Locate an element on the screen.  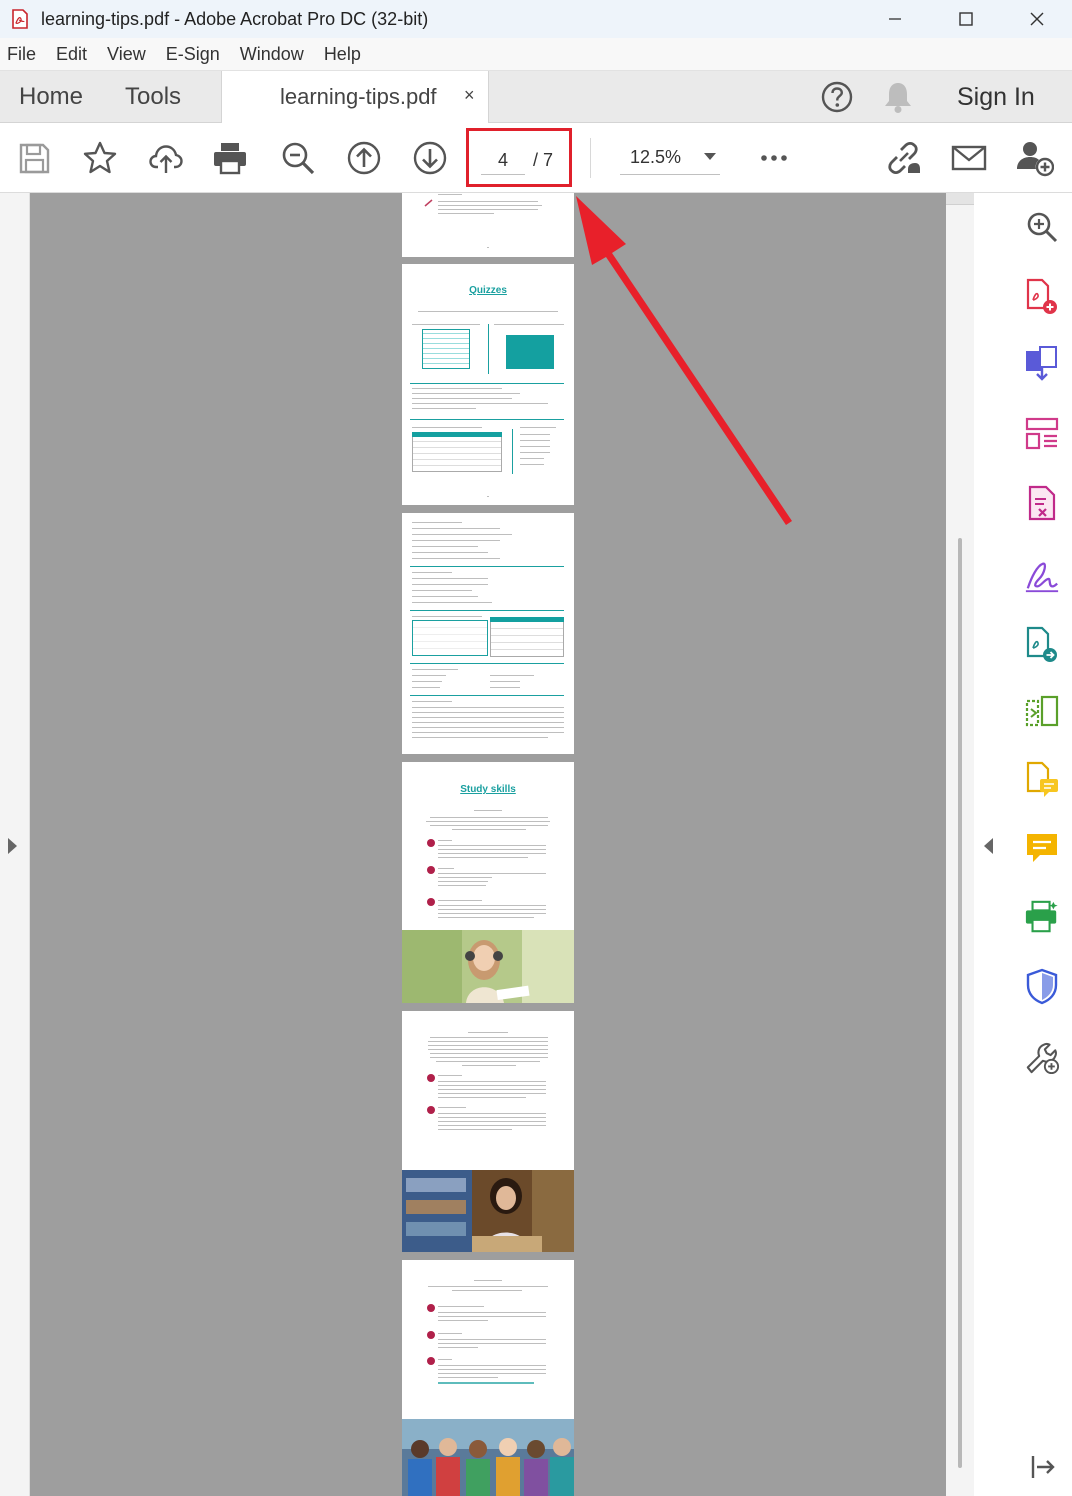
fill-sign-button is located at coordinates (1042, 576).